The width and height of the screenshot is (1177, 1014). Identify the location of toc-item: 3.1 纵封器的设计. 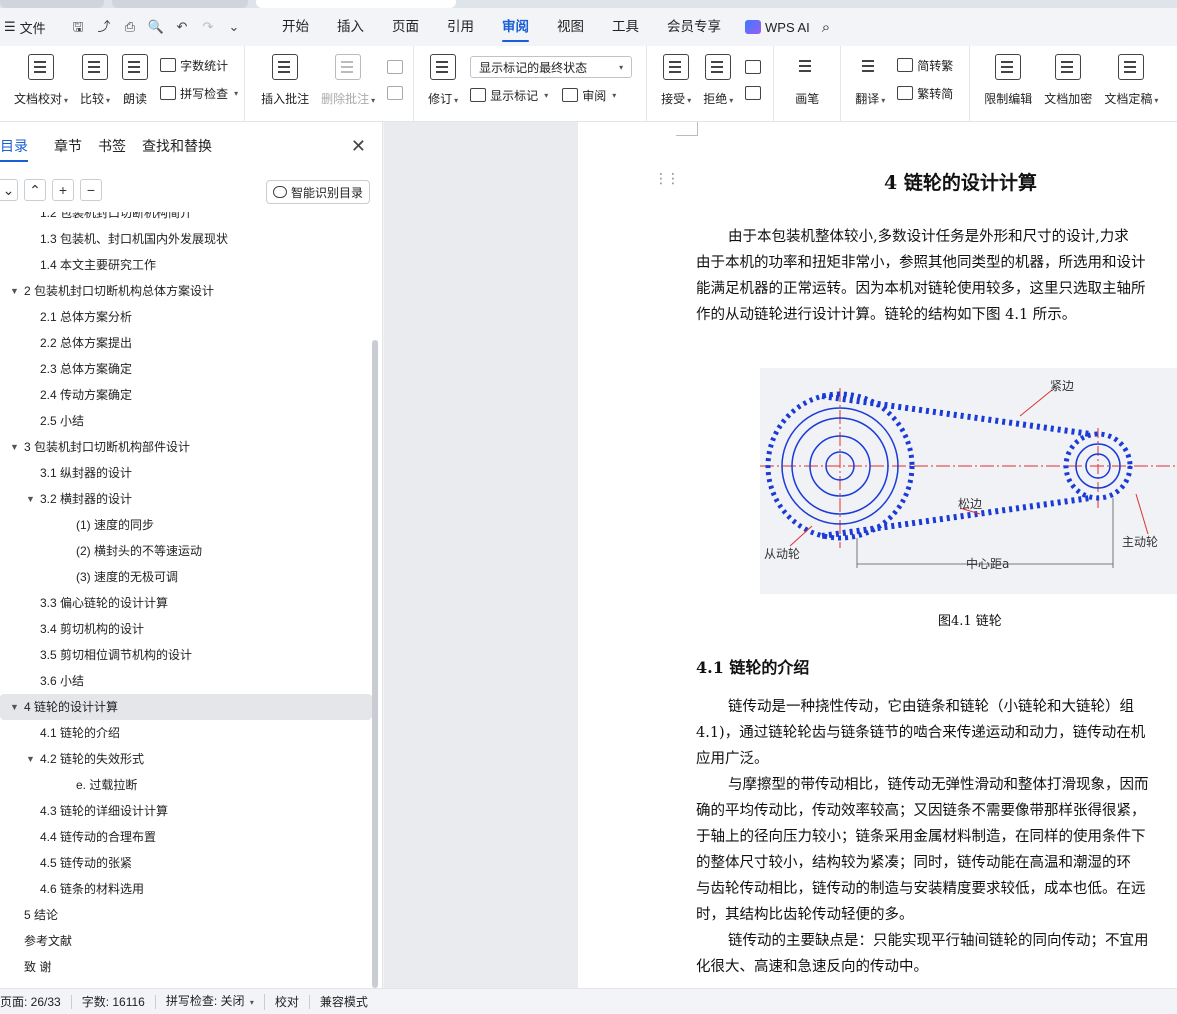
(186, 473).